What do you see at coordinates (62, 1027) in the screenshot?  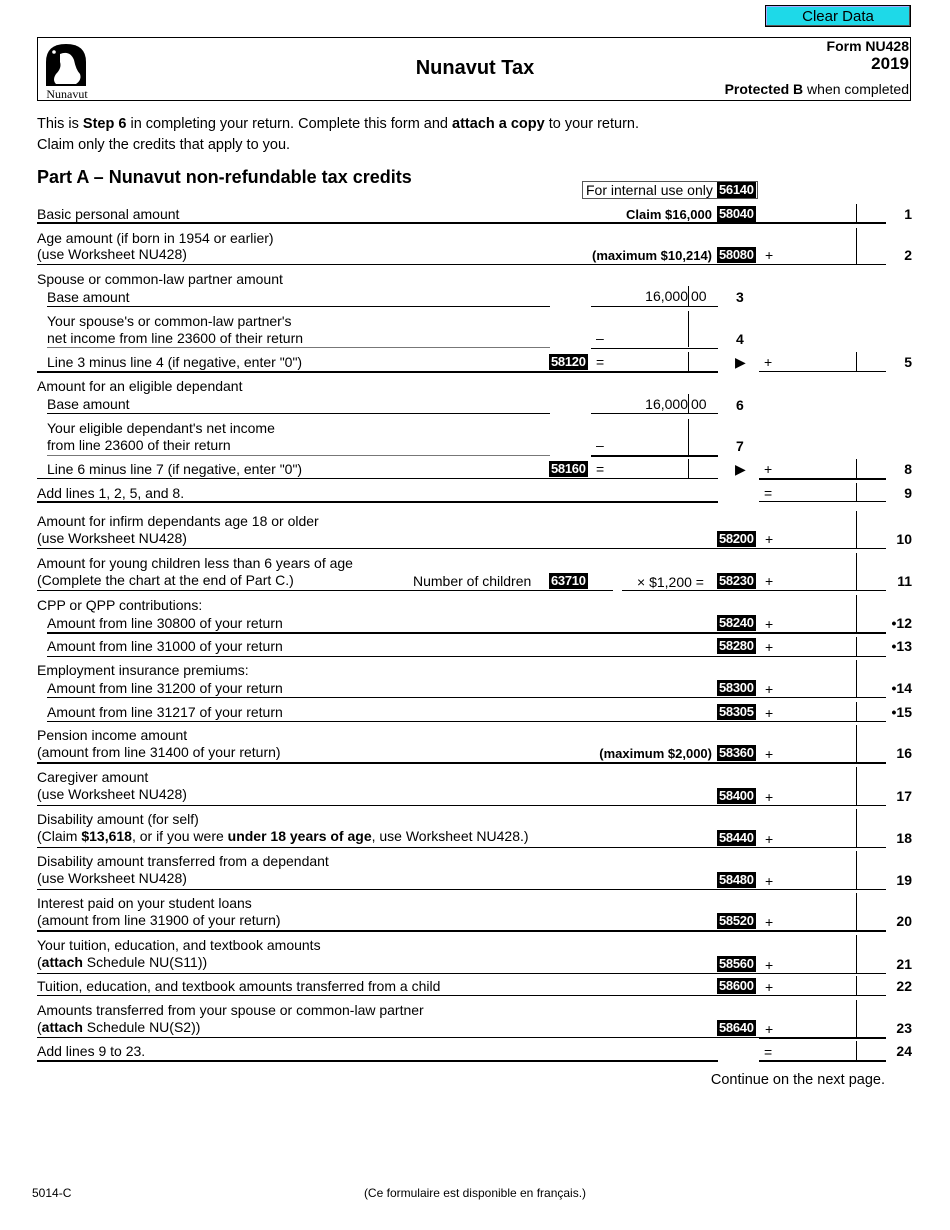 I see `label-bold: attach` at bounding box center [62, 1027].